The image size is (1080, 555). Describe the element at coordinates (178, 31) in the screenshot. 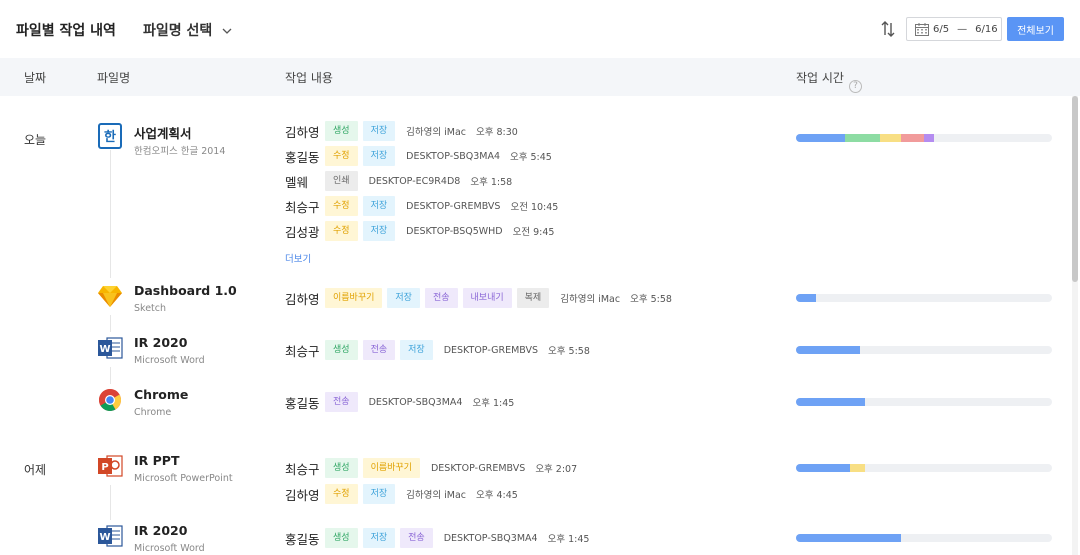

I see `file-select-label: 파일명 선택` at that location.